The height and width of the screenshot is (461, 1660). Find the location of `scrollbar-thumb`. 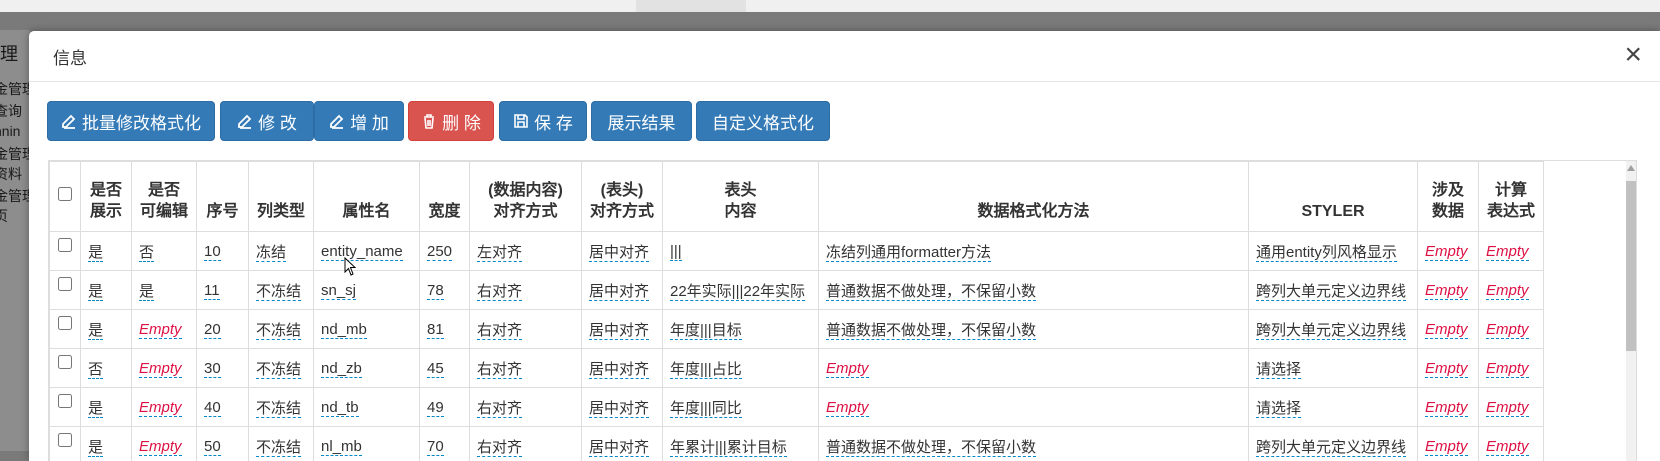

scrollbar-thumb is located at coordinates (1631, 266).